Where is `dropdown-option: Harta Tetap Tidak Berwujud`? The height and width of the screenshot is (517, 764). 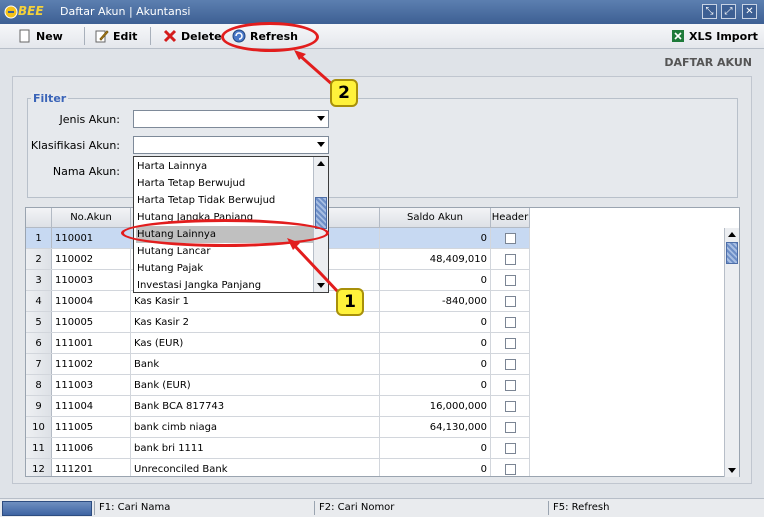 dropdown-option: Harta Tetap Tidak Berwujud is located at coordinates (224, 200).